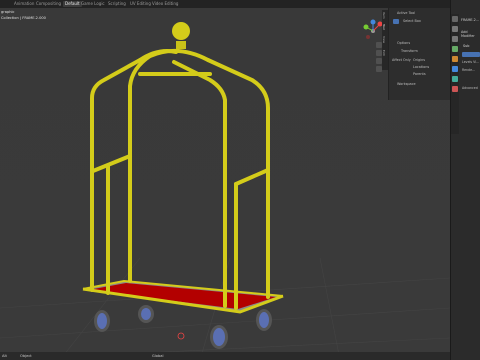 Image resolution: width=480 pixels, height=360 pixels. I want to click on tab-scripting: Scripting, so click(117, 4).